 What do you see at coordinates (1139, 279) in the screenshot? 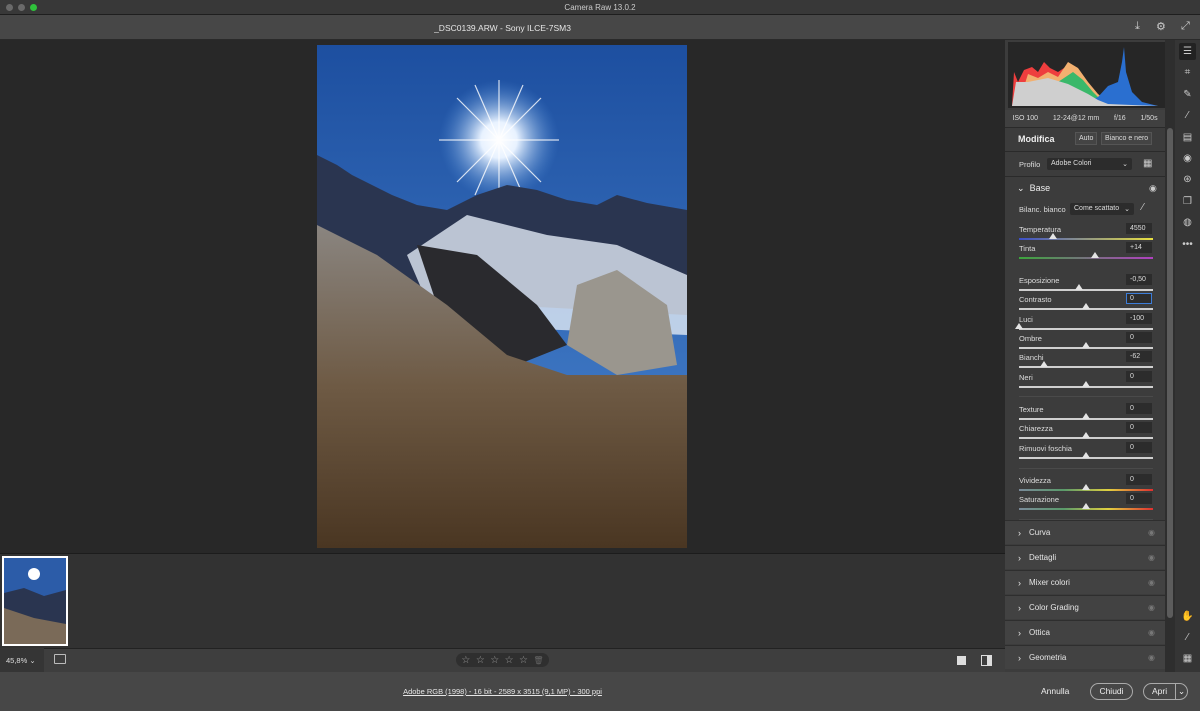
I see `slider-value-input: -0,50` at bounding box center [1139, 279].